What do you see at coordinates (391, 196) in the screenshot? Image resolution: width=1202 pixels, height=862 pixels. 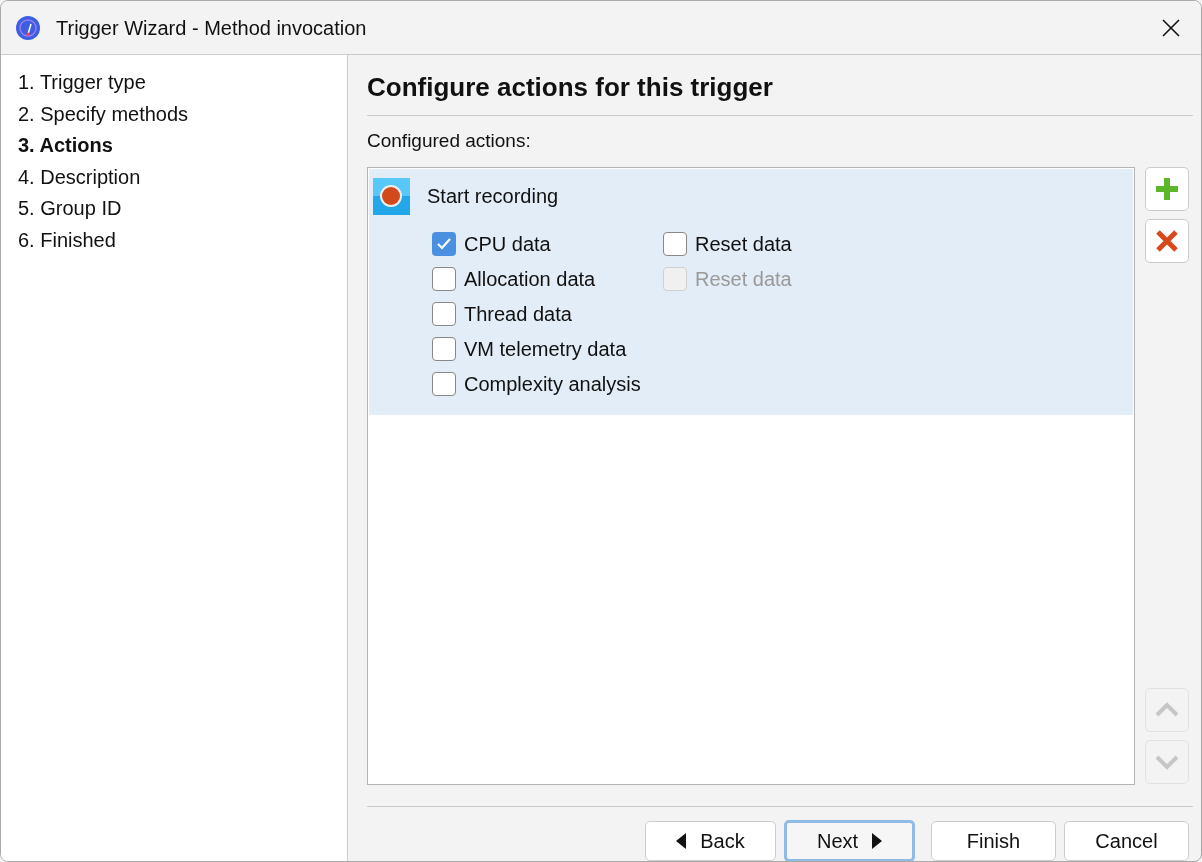 I see `record-icon` at bounding box center [391, 196].